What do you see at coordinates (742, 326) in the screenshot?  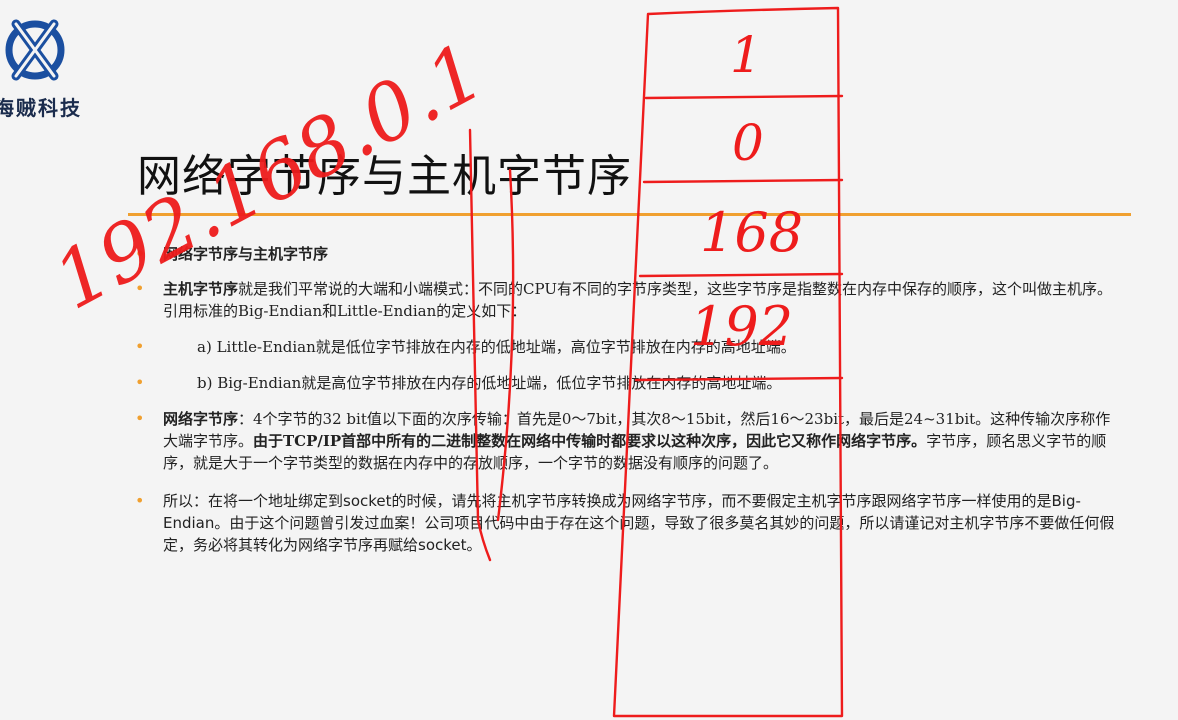 I see `memory-cell-4: 192` at bounding box center [742, 326].